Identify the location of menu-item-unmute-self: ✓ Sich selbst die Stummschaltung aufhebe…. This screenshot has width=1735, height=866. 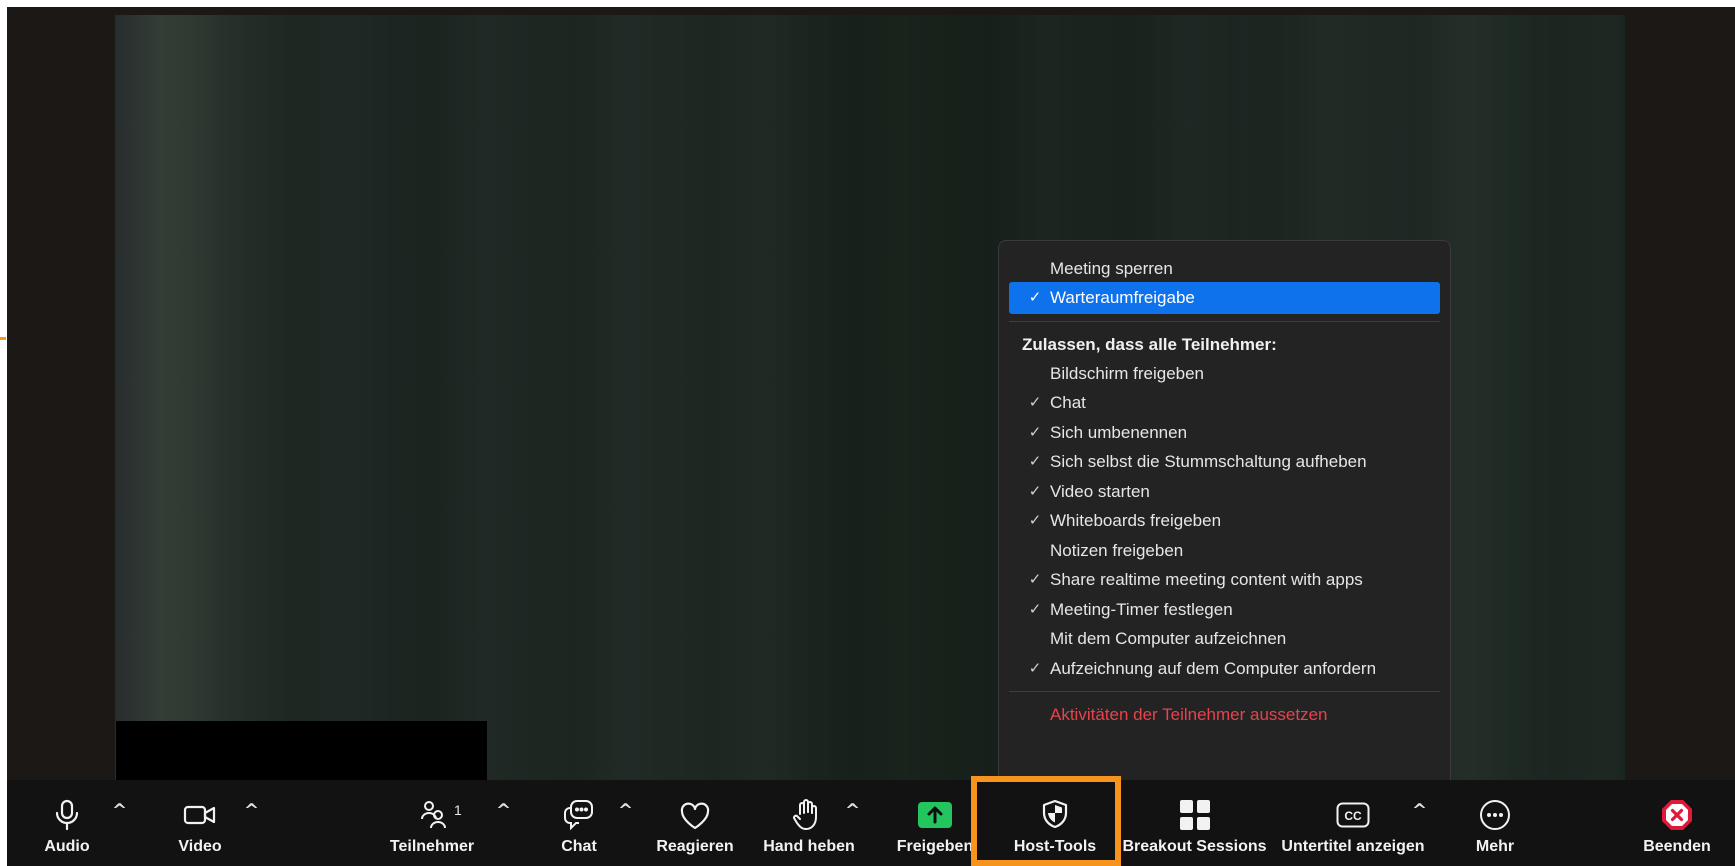
(1224, 462).